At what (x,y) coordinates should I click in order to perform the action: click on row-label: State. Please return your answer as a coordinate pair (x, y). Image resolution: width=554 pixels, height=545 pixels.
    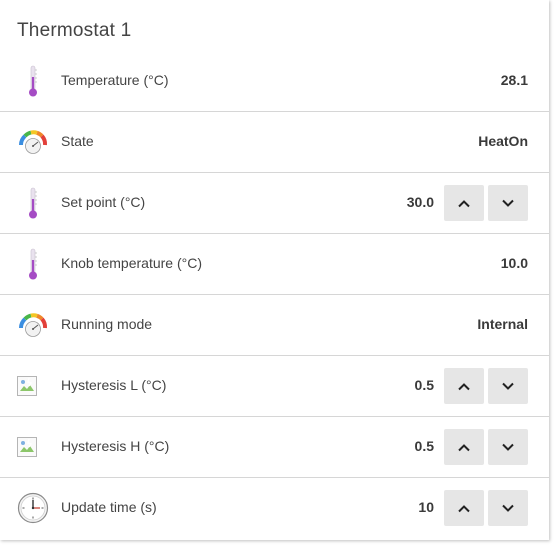
    Looking at the image, I should click on (77, 141).